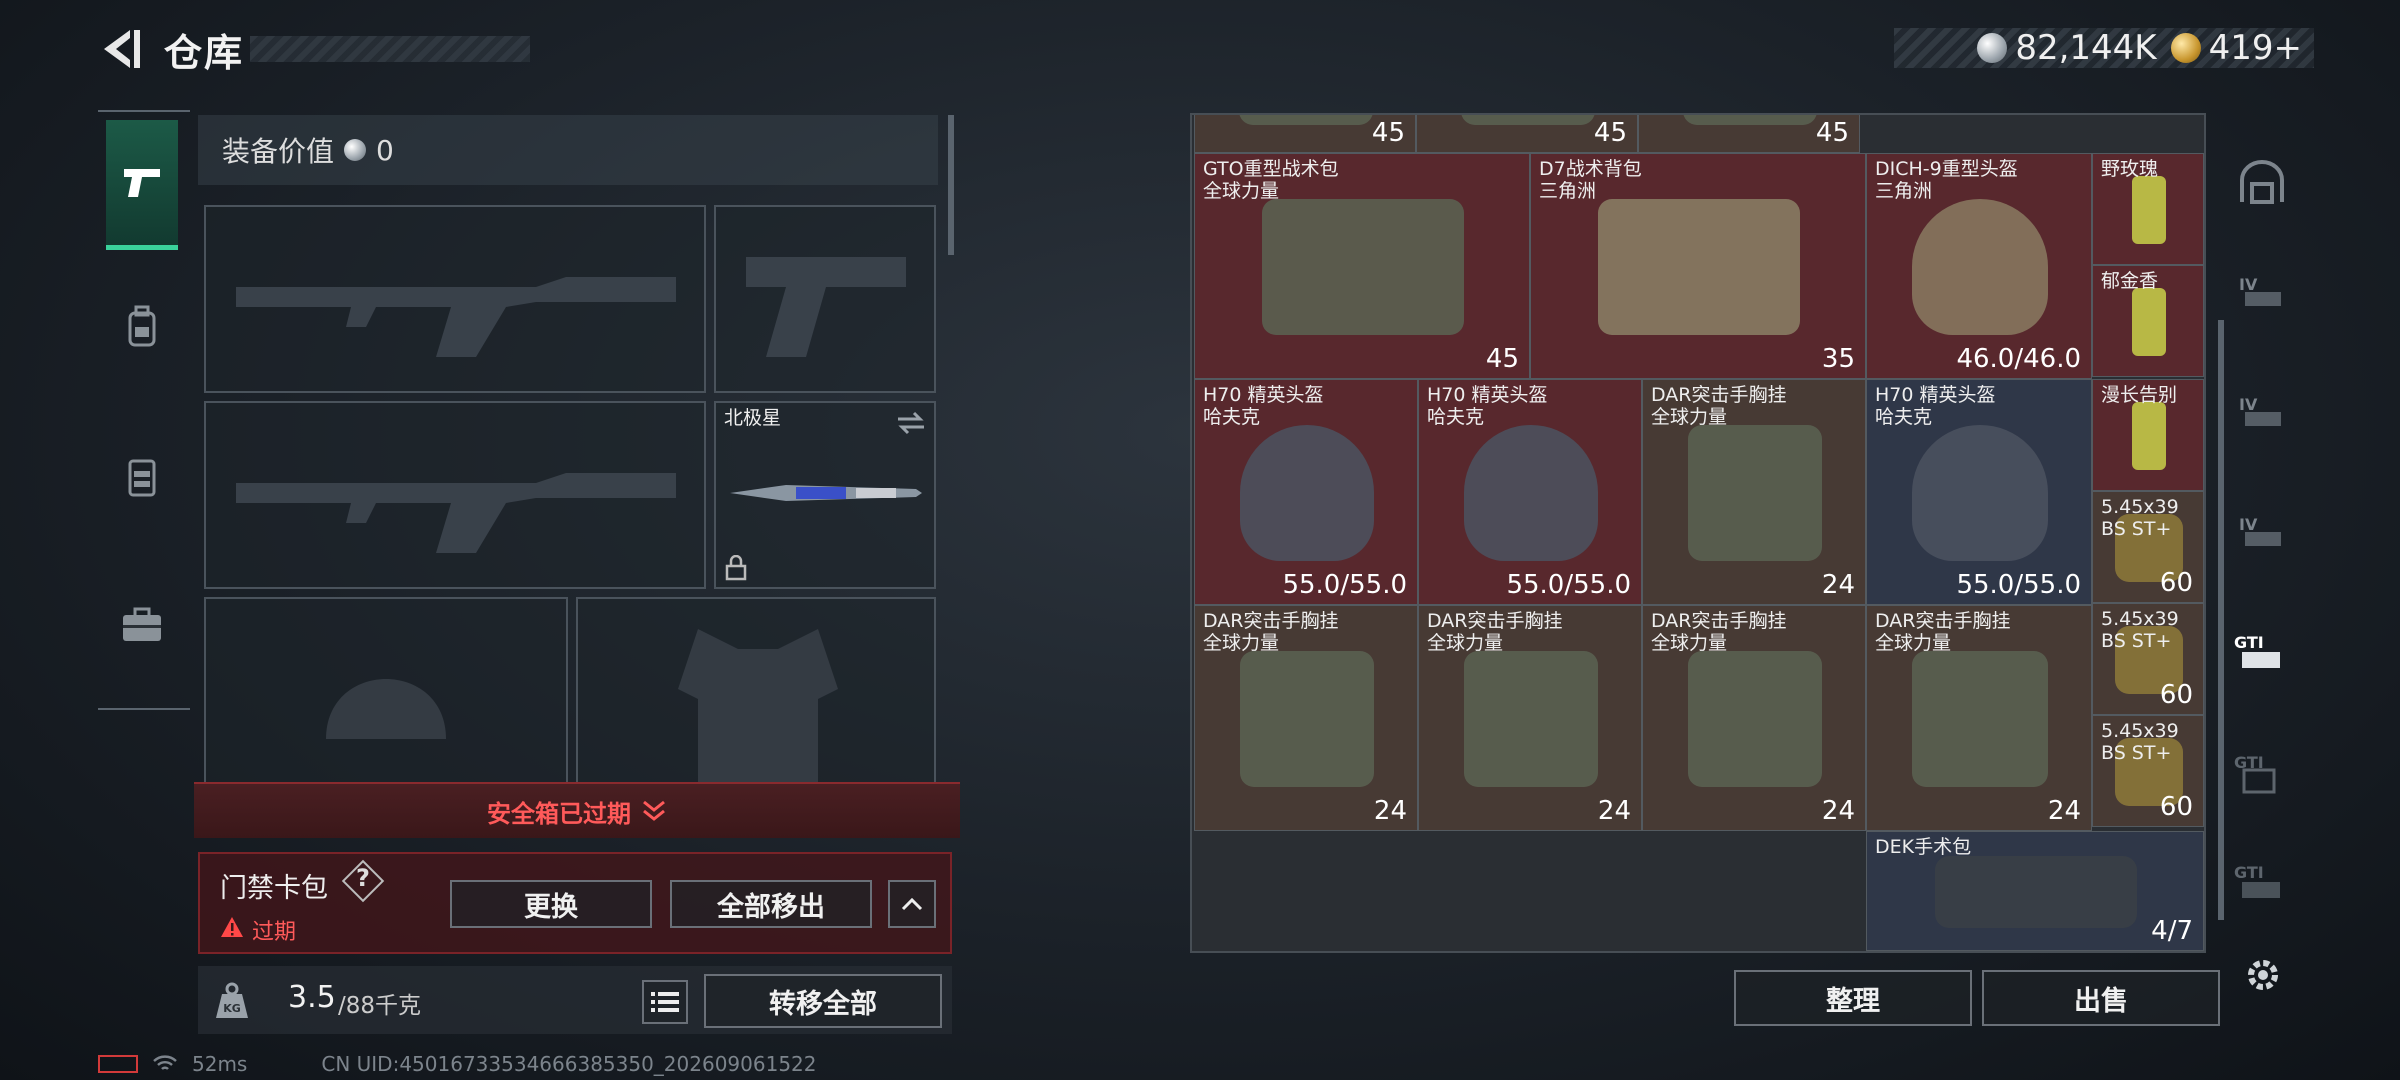 The width and height of the screenshot is (2400, 1080). Describe the element at coordinates (825, 299) in the screenshot. I see `pistol-slot` at that location.